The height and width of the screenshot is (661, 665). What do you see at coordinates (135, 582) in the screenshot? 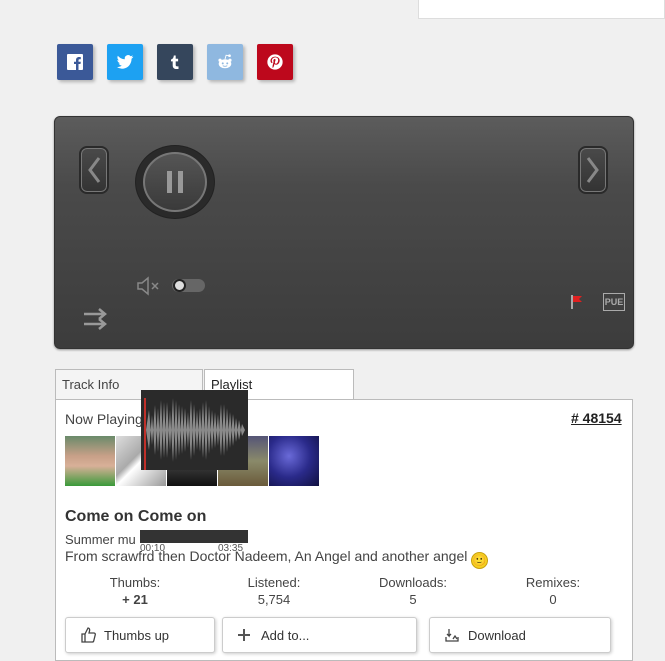
I see `stat-thumbs-label: Thumbs:` at bounding box center [135, 582].